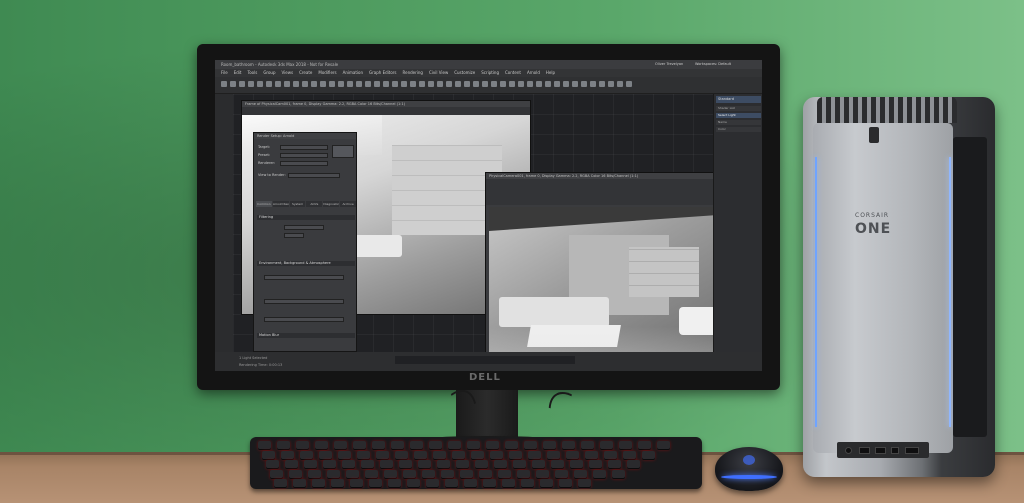  Describe the element at coordinates (533, 73) in the screenshot. I see `menu-item: Arnold` at that location.